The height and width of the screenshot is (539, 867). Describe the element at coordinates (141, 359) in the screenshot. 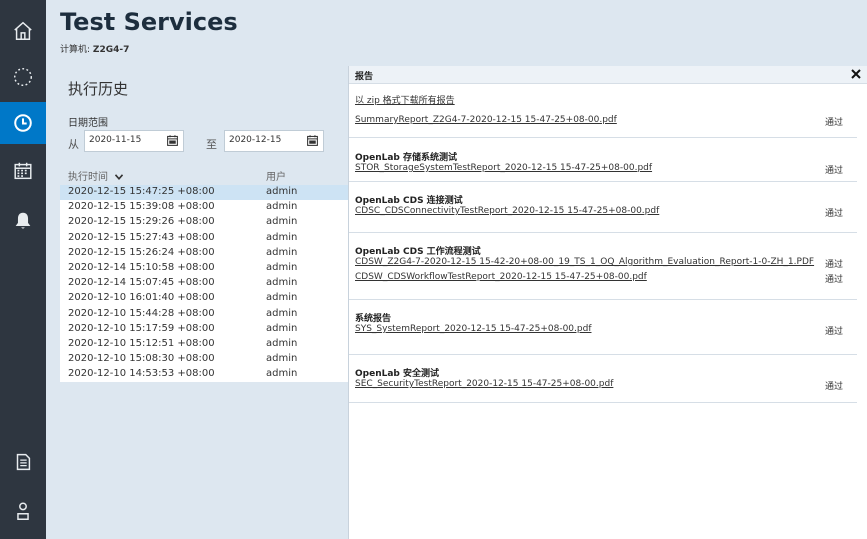

I see `row-time: 2020-12-10 15:08:30 +08:00` at that location.